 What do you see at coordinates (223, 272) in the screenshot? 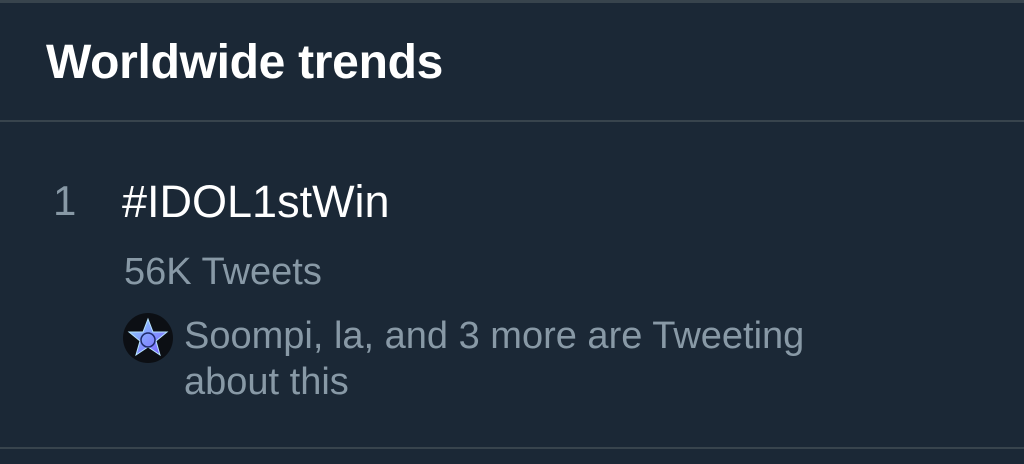
I see `trend-tweet-count: 56K Tweets` at bounding box center [223, 272].